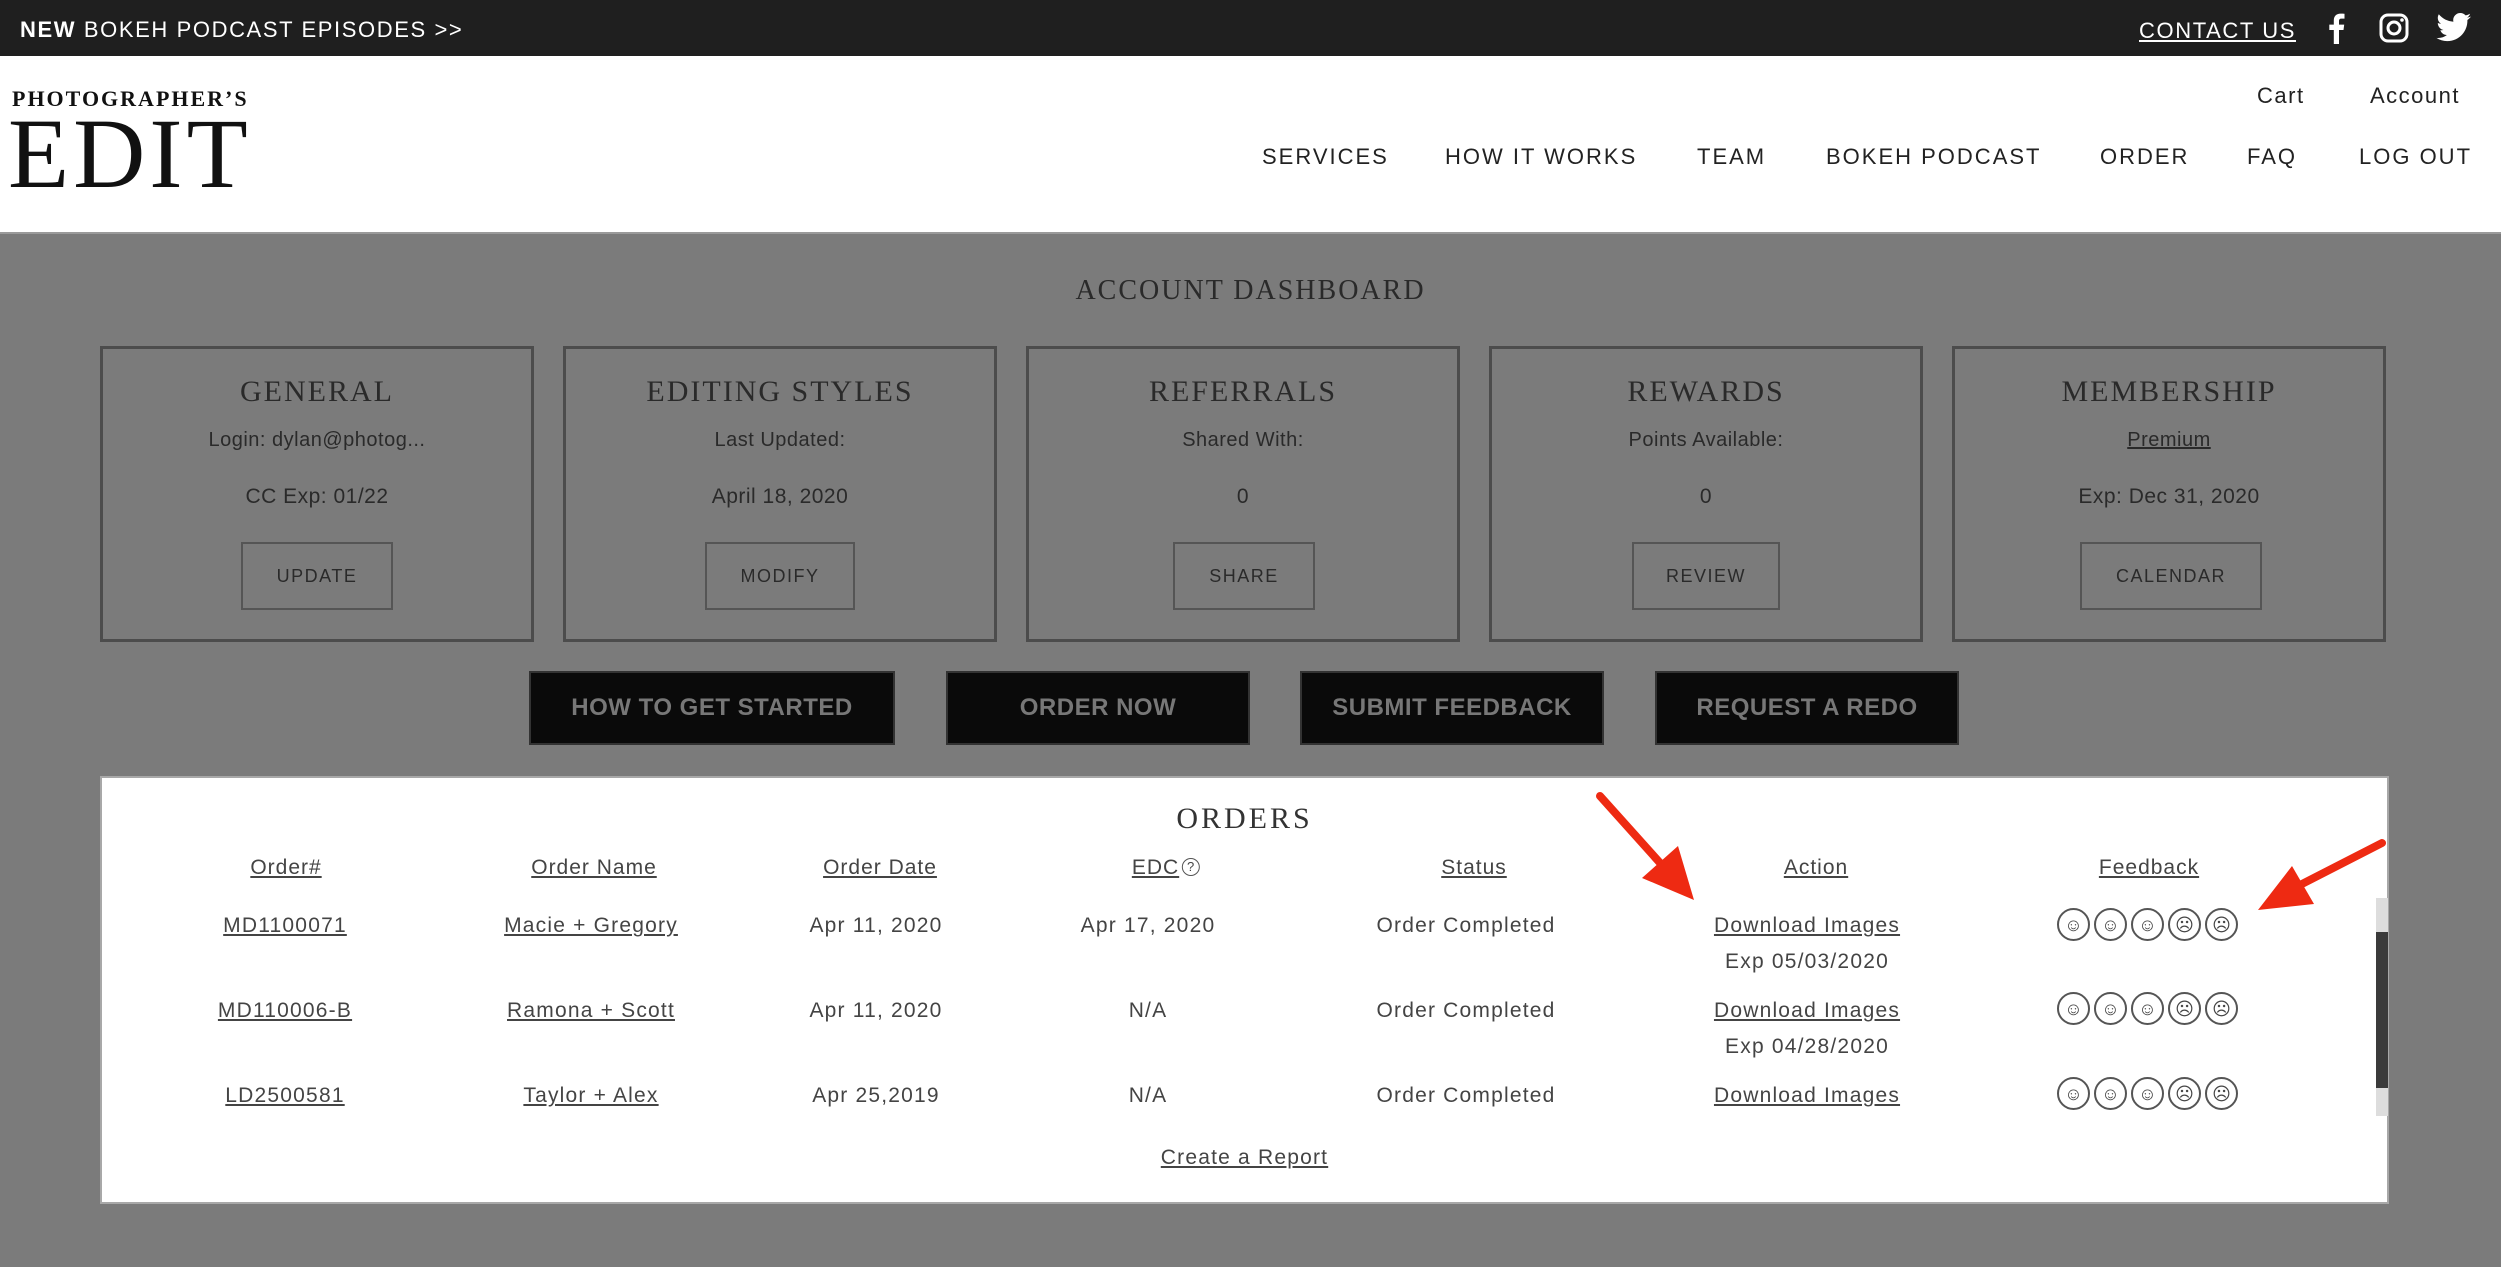  I want to click on annotation-arrow-feedback, so click(2322, 874).